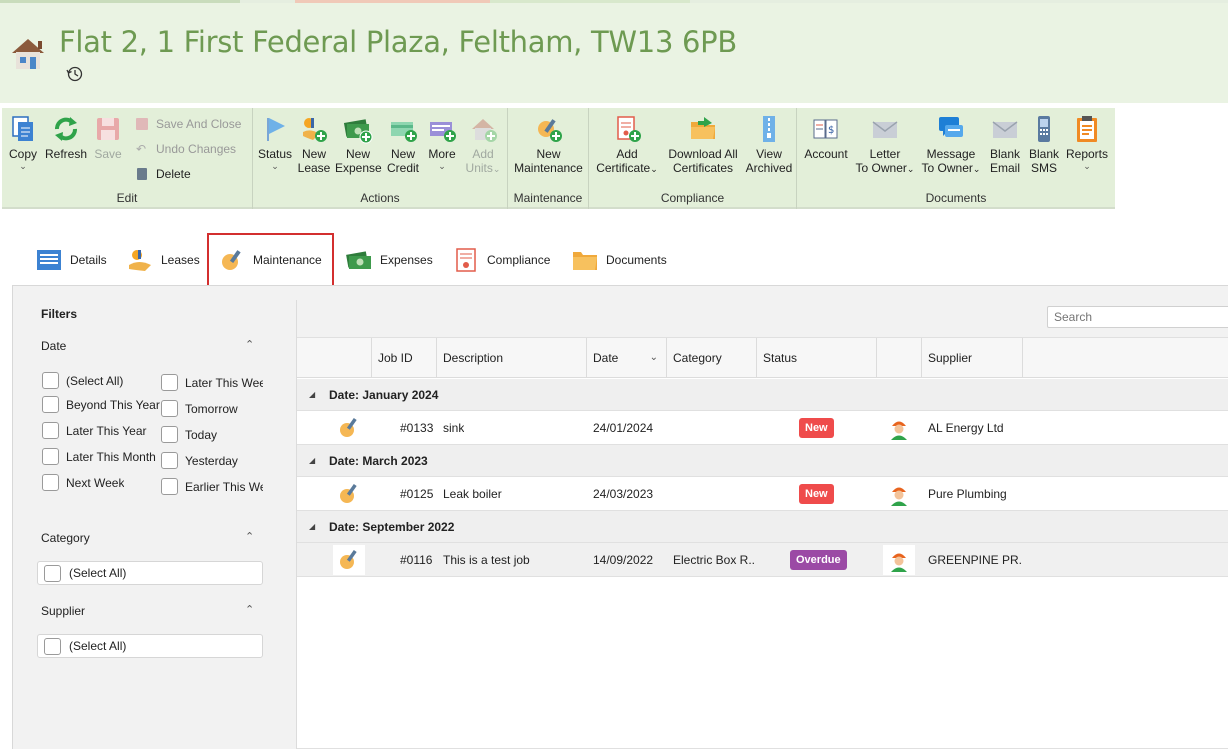  I want to click on filter-checkbox: Beyond This Year, so click(101, 404).